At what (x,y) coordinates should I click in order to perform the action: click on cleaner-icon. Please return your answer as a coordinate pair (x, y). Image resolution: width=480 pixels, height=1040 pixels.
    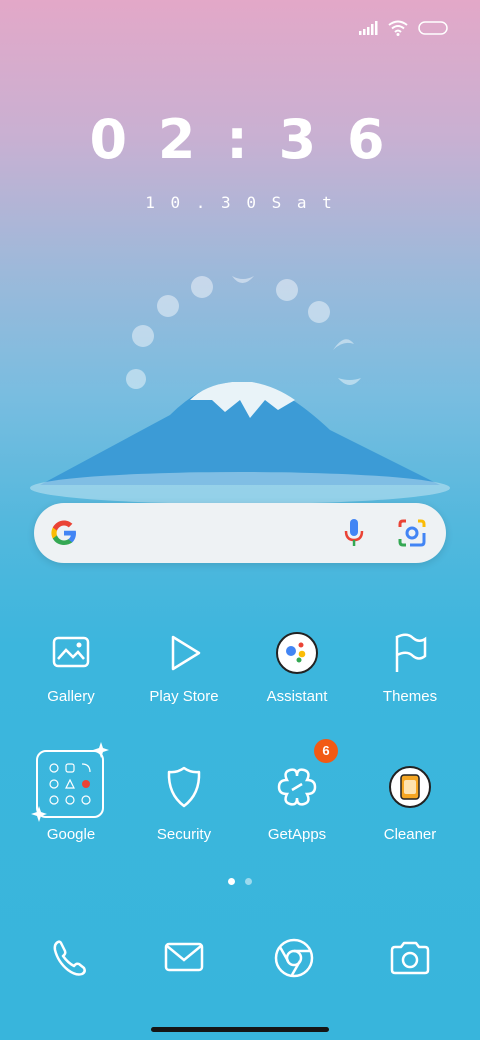
    Looking at the image, I should click on (410, 787).